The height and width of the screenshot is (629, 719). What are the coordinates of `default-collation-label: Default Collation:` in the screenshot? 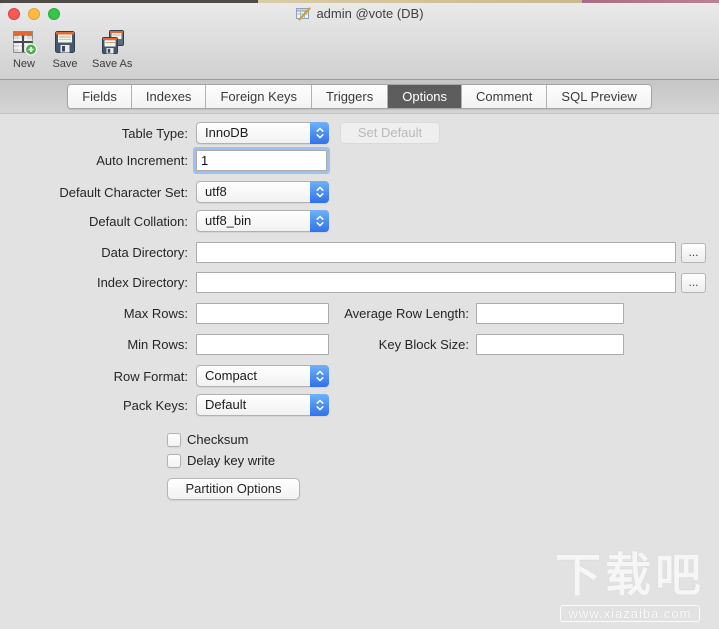 It's located at (138, 221).